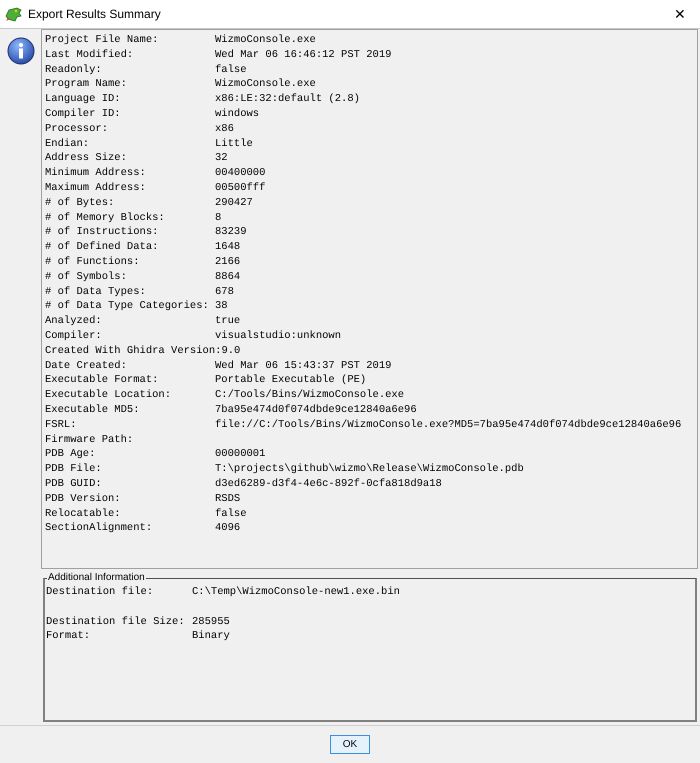  I want to click on field-value: windows, so click(237, 114).